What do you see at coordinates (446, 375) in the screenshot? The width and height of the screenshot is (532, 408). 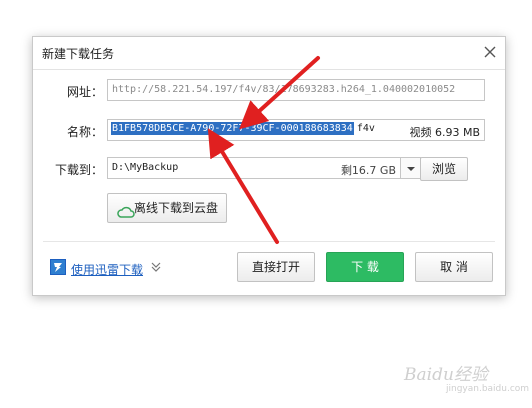 I see `baidu-watermark: Baidu经验` at bounding box center [446, 375].